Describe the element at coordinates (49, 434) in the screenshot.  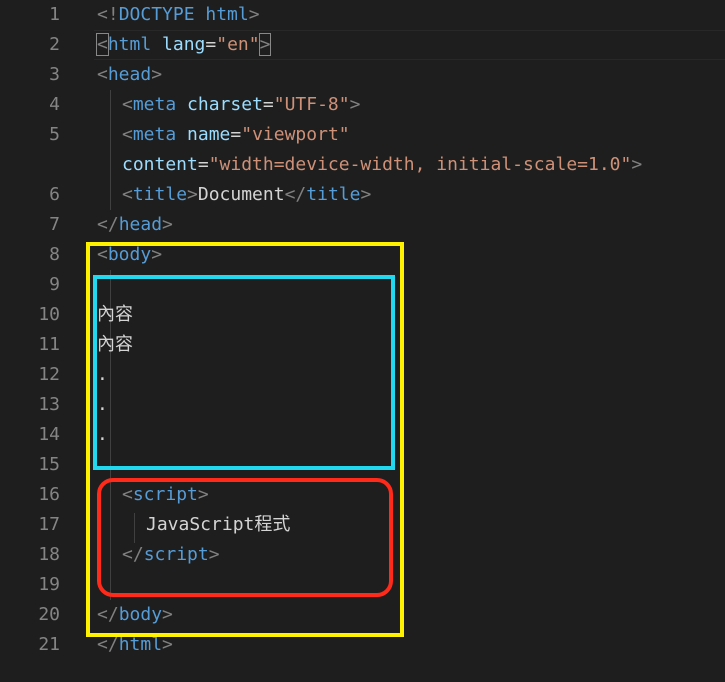
I see `line-number: 14` at that location.